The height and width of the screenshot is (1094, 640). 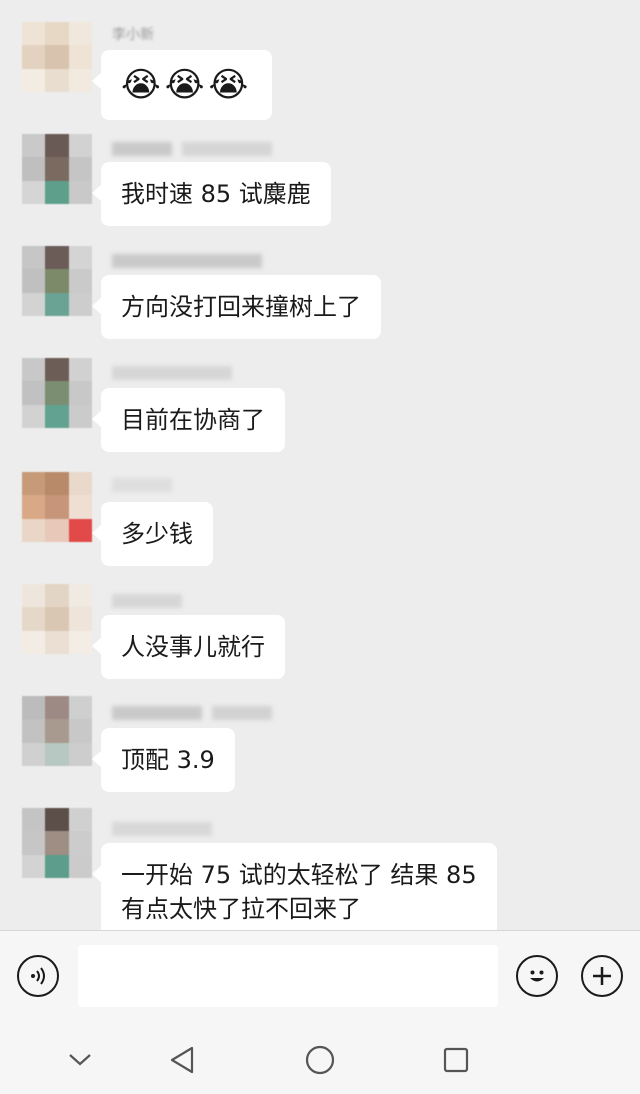 I want to click on home-circle-icon, so click(x=320, y=1060).